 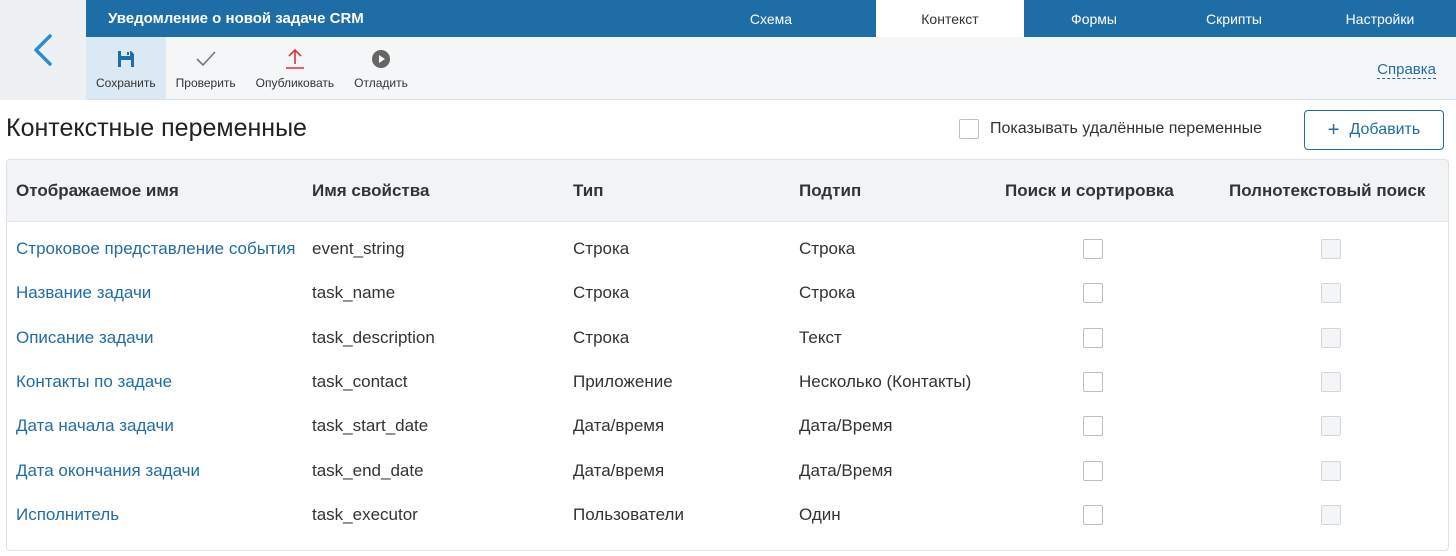 What do you see at coordinates (365, 514) in the screenshot?
I see `property-name: task_executor` at bounding box center [365, 514].